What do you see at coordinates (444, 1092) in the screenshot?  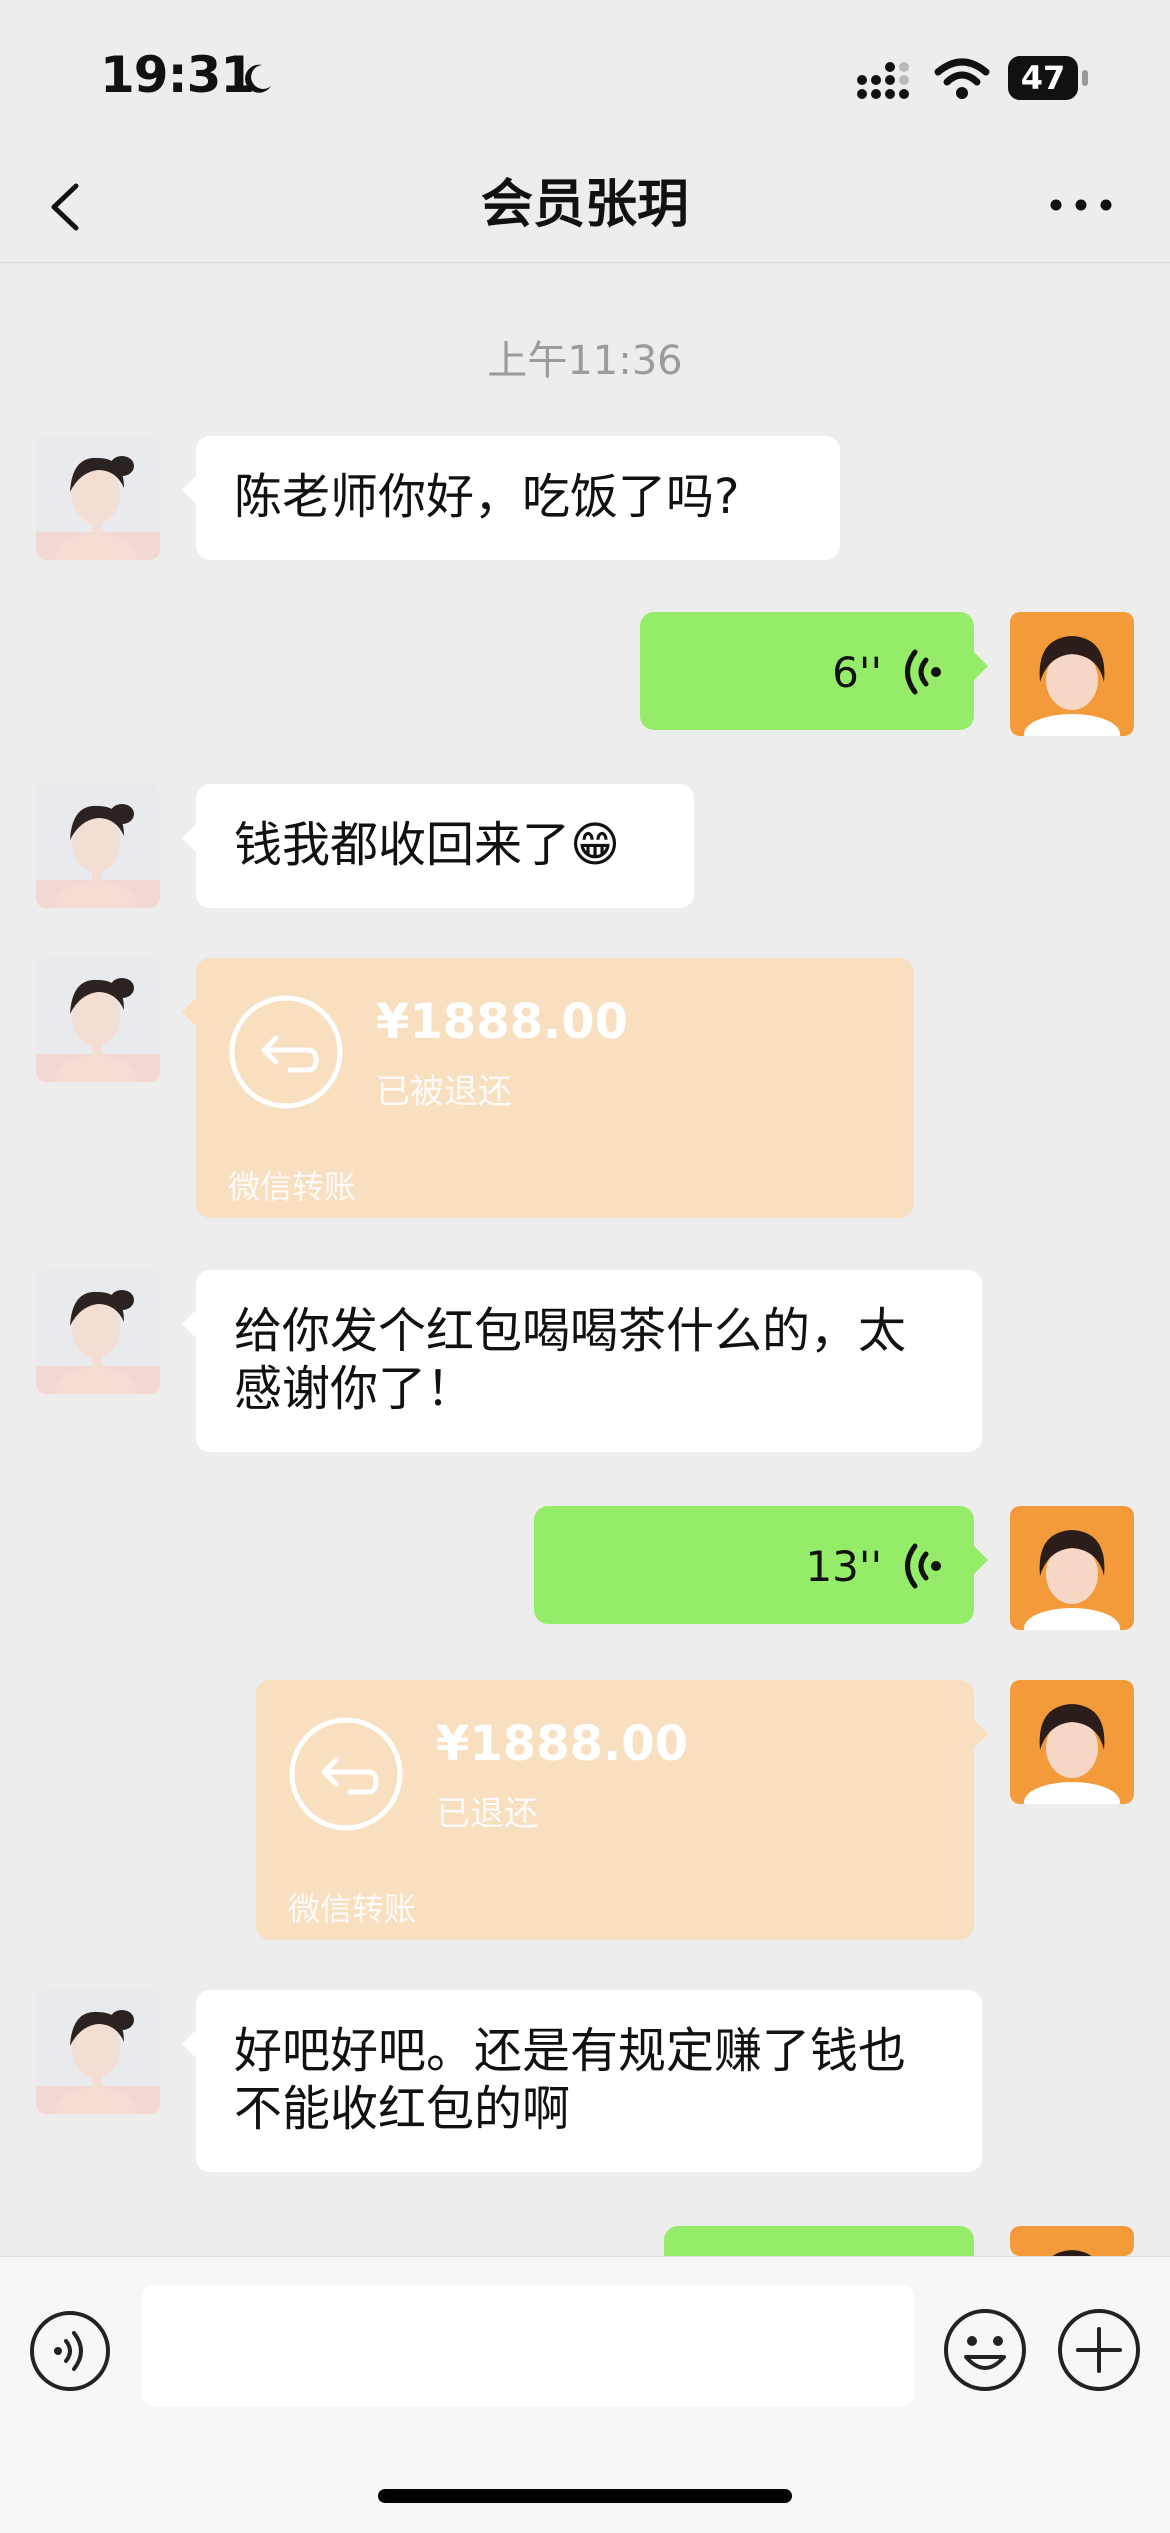 I see `transfer-status: 已被退还` at bounding box center [444, 1092].